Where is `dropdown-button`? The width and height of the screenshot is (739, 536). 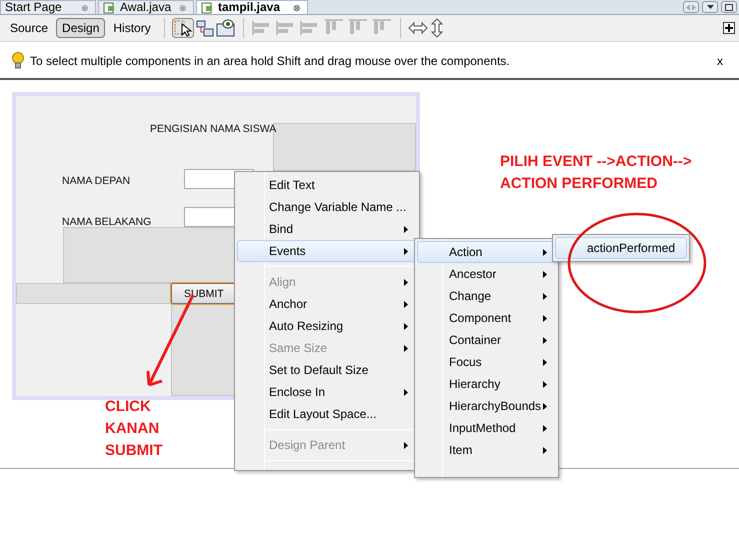
dropdown-button is located at coordinates (710, 7).